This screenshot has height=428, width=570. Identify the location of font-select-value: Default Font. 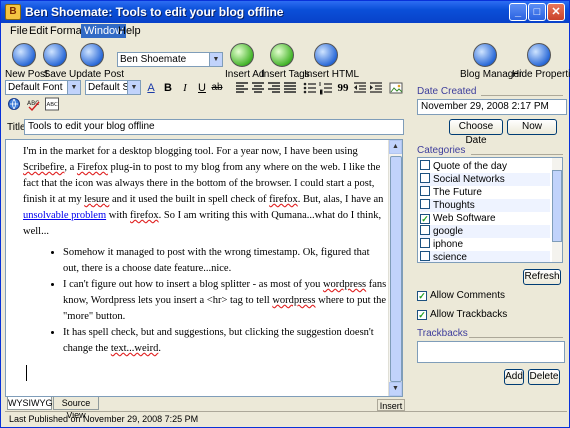
(35, 87).